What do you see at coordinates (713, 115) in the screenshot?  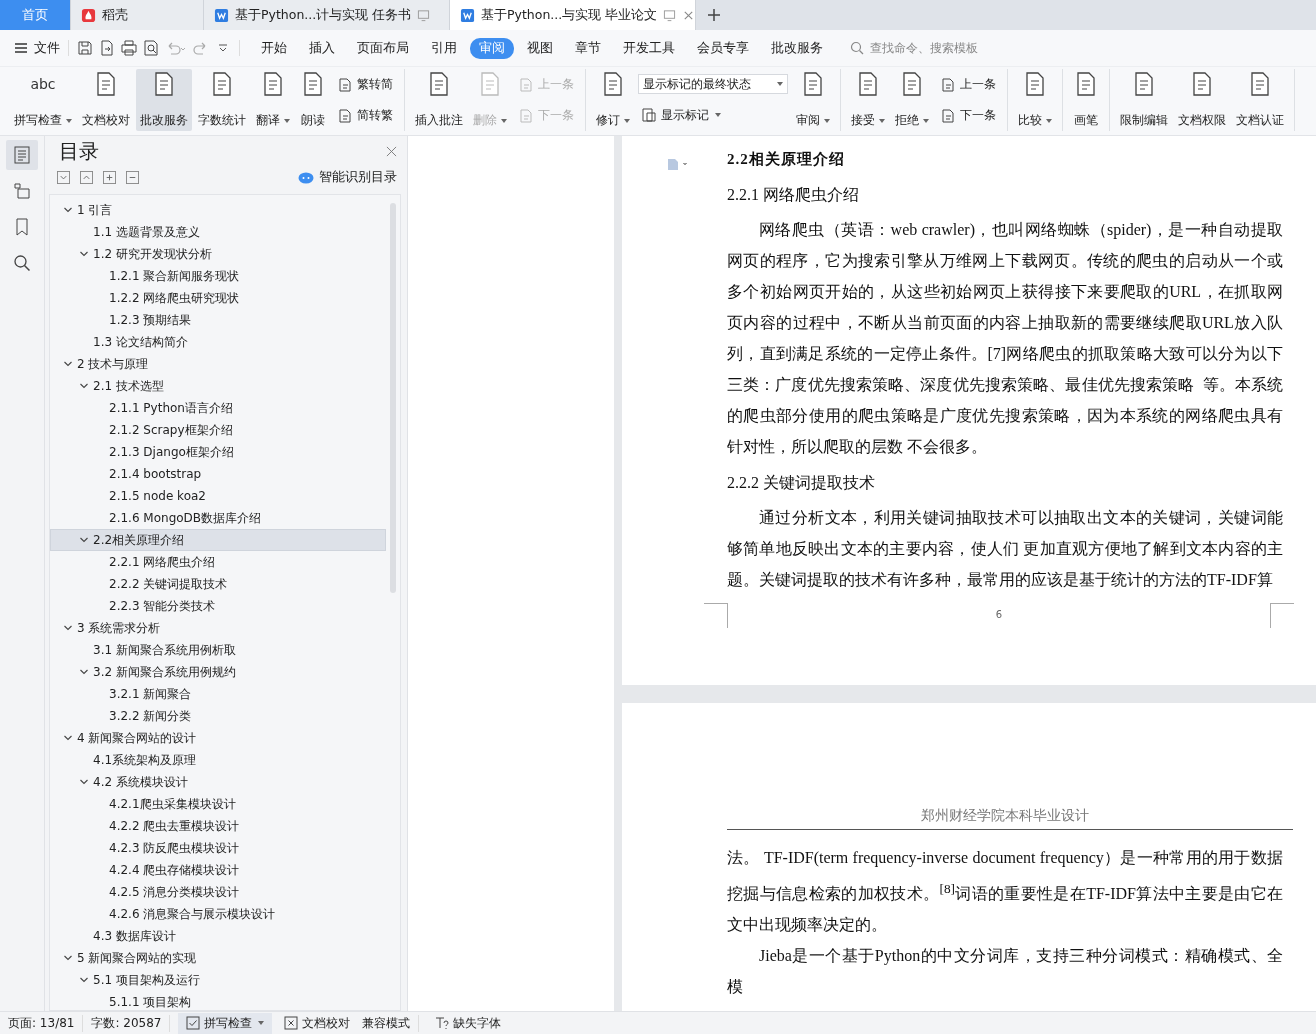 I see `show-markup-button: 显示标记` at bounding box center [713, 115].